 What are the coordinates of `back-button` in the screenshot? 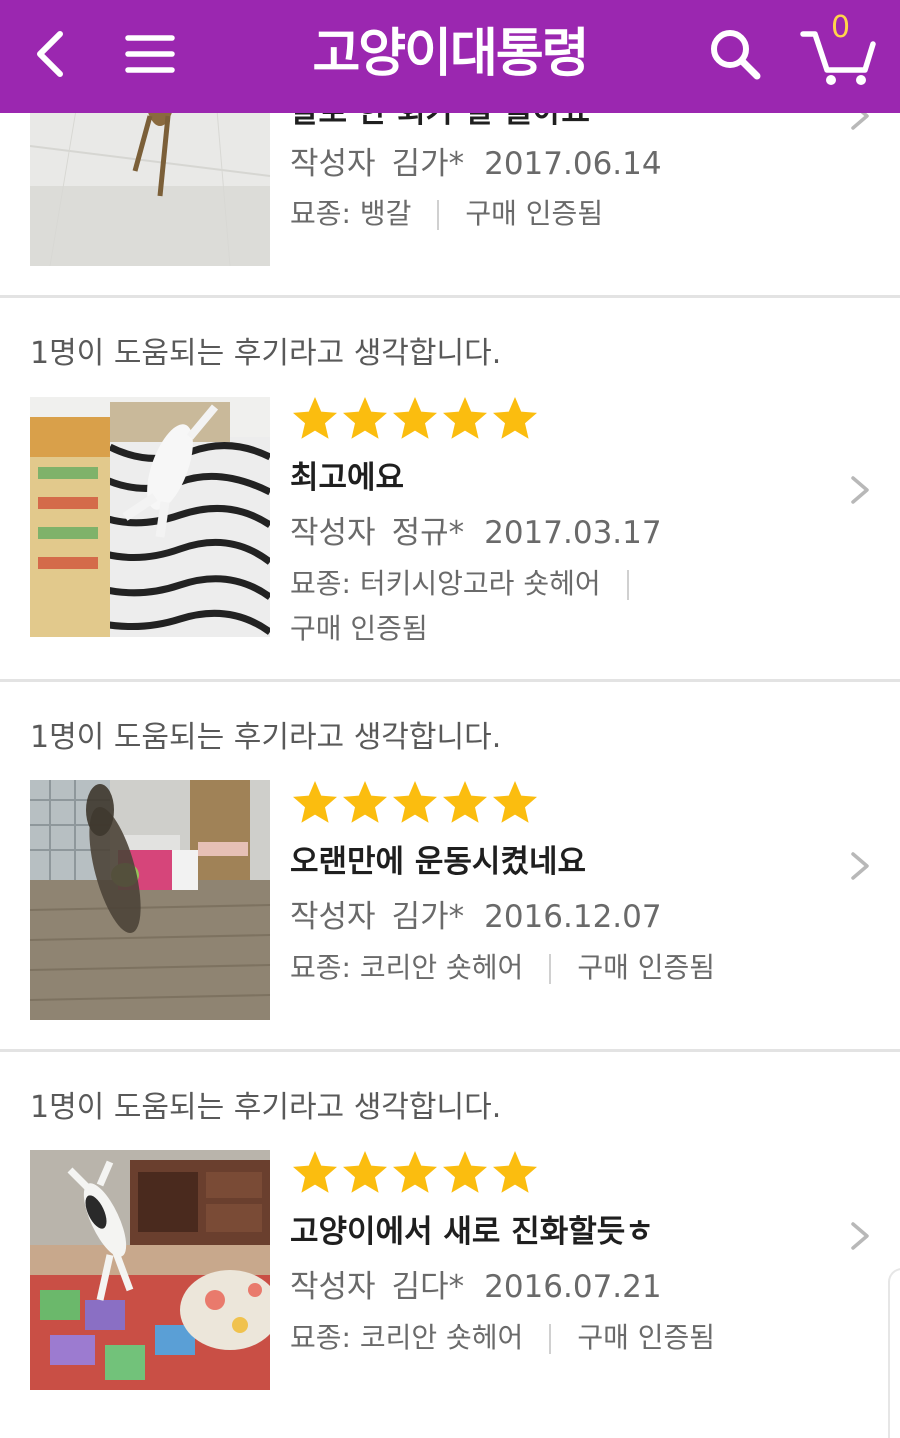 It's located at (50, 54).